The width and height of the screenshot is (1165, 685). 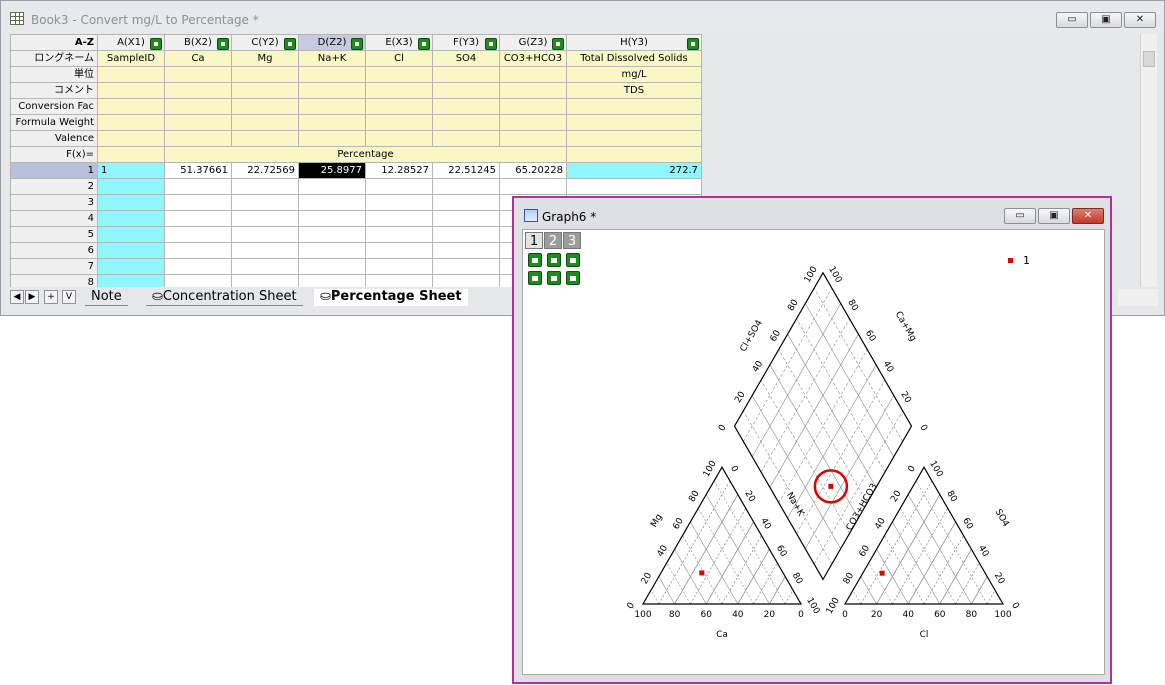 What do you see at coordinates (265, 170) in the screenshot?
I see `table-cell: 22.72569` at bounding box center [265, 170].